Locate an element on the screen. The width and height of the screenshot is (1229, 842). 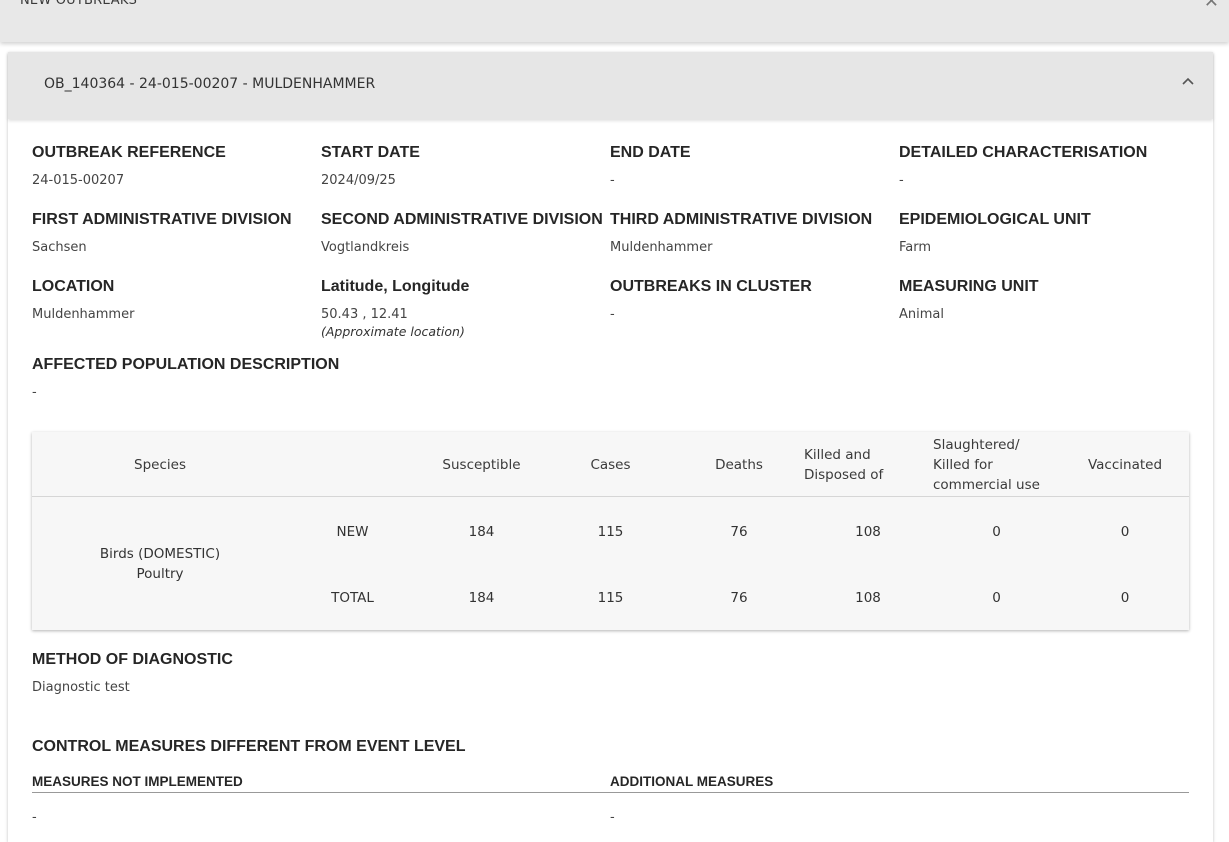
additional-measures-label: ADDITIONAL MEASURES is located at coordinates (692, 781).